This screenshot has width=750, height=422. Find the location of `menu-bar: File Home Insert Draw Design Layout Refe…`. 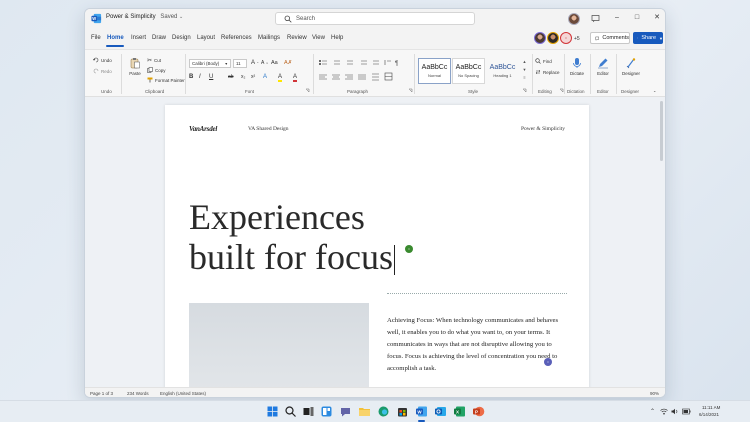

menu-bar: File Home Insert Draw Design Layout Refe… is located at coordinates (375, 39).